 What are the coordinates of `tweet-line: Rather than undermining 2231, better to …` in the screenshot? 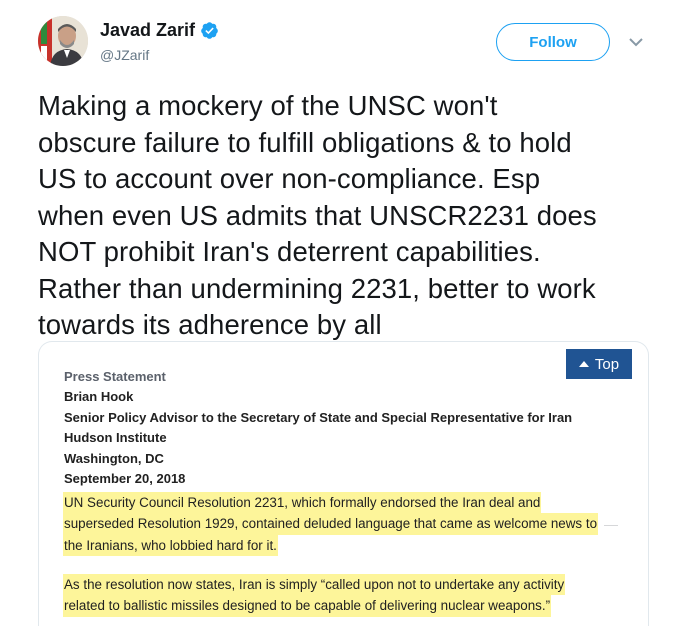 It's located at (317, 288).